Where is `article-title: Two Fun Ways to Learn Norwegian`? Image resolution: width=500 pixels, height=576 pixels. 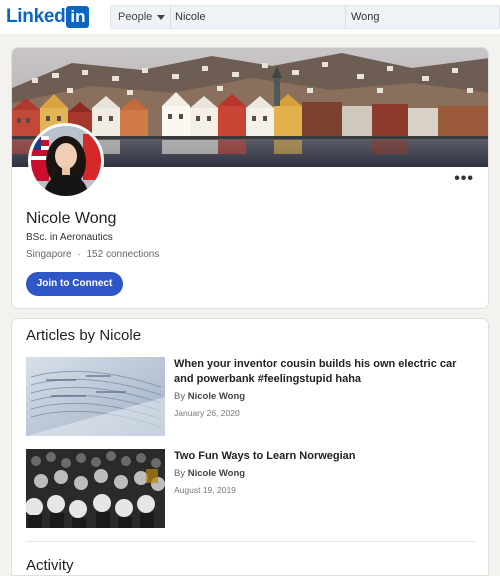 article-title: Two Fun Ways to Learn Norwegian is located at coordinates (324, 456).